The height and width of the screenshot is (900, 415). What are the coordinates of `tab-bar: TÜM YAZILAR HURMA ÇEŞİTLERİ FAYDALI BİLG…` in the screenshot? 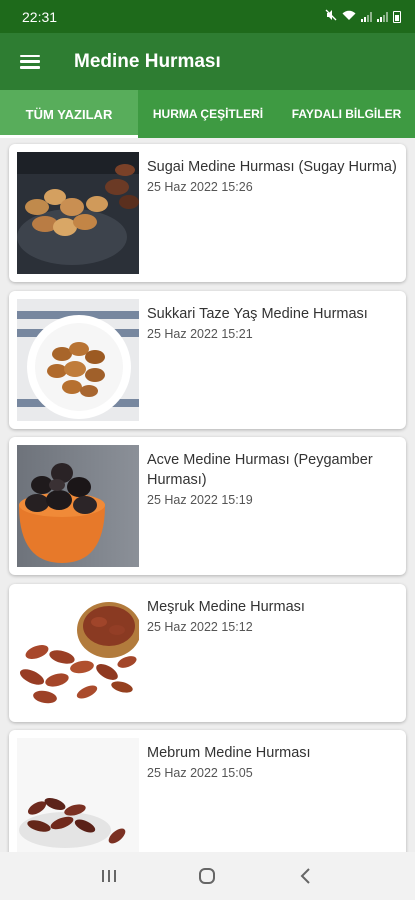 It's located at (207, 114).